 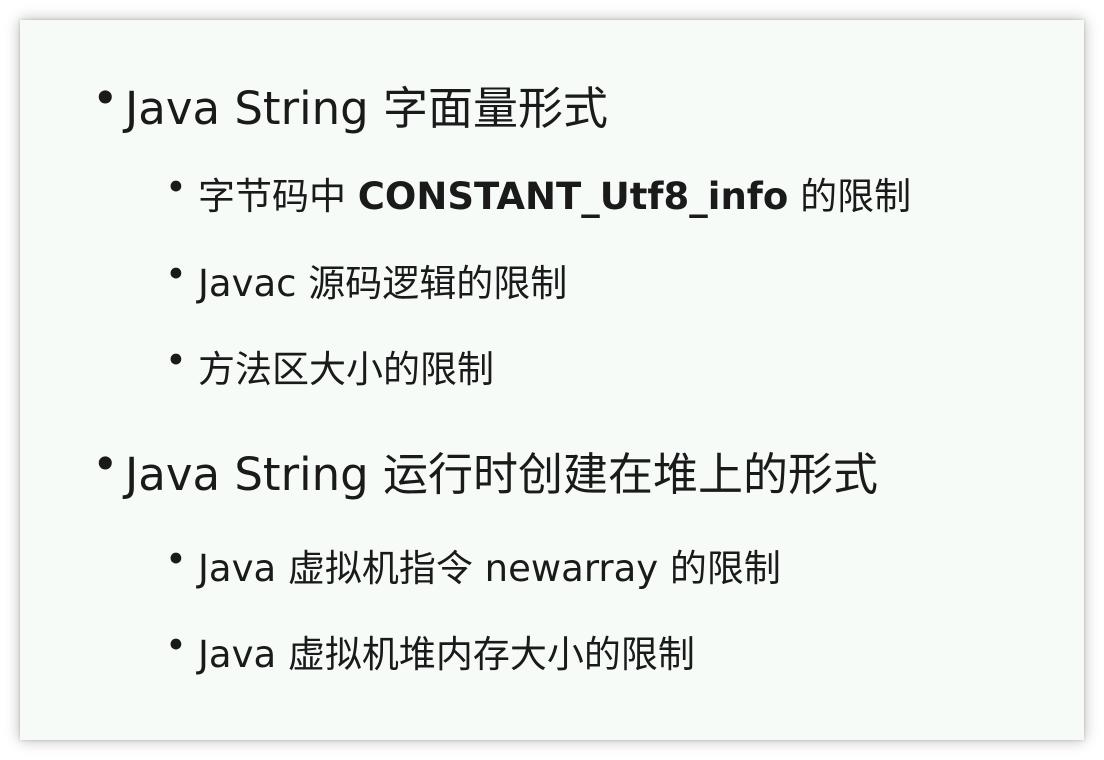 I want to click on bullet-text: Javac 源码逻辑的限制, so click(x=383, y=283).